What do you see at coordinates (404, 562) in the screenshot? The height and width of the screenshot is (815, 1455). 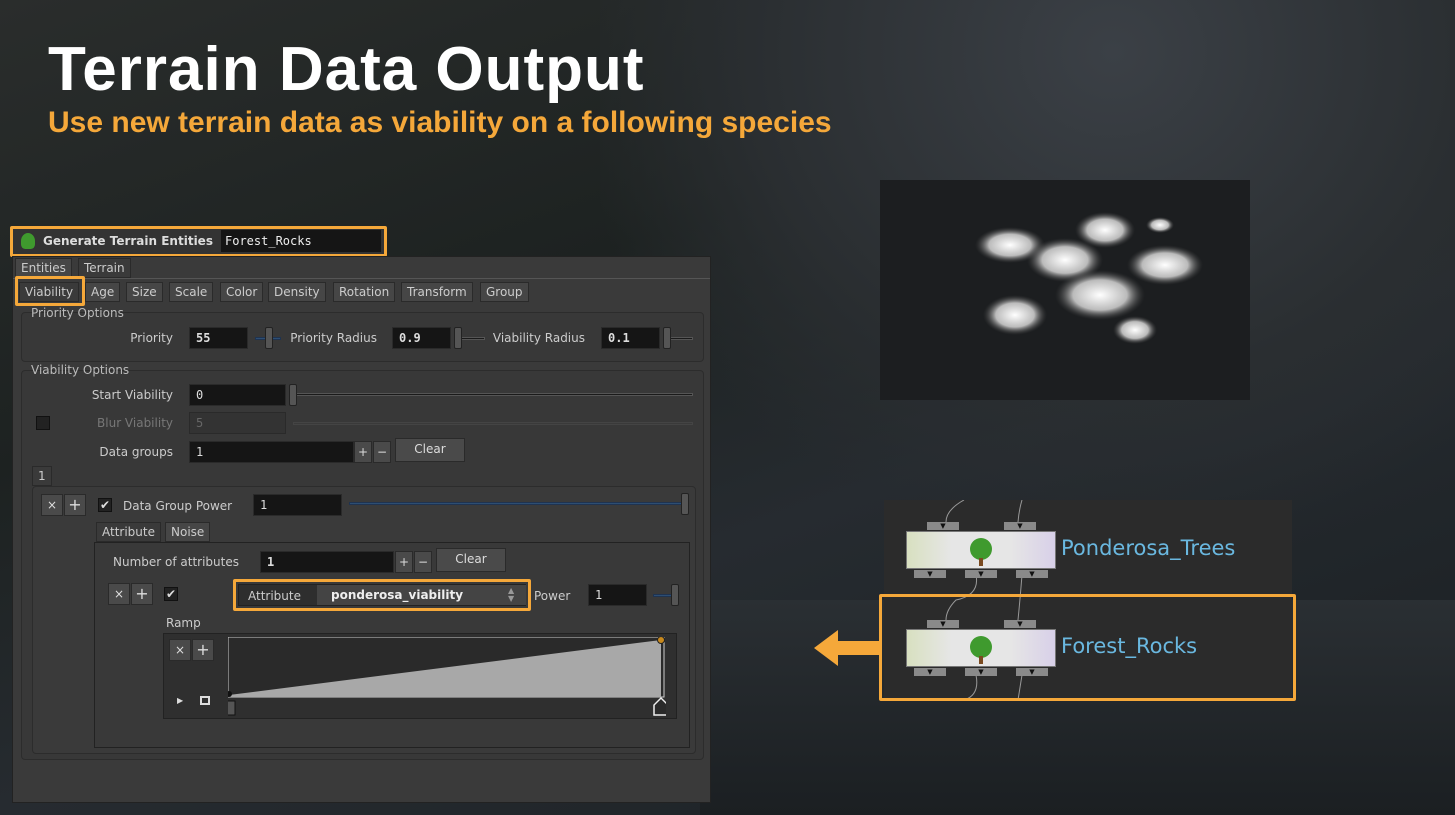 I see `attributes-add-button: +` at bounding box center [404, 562].